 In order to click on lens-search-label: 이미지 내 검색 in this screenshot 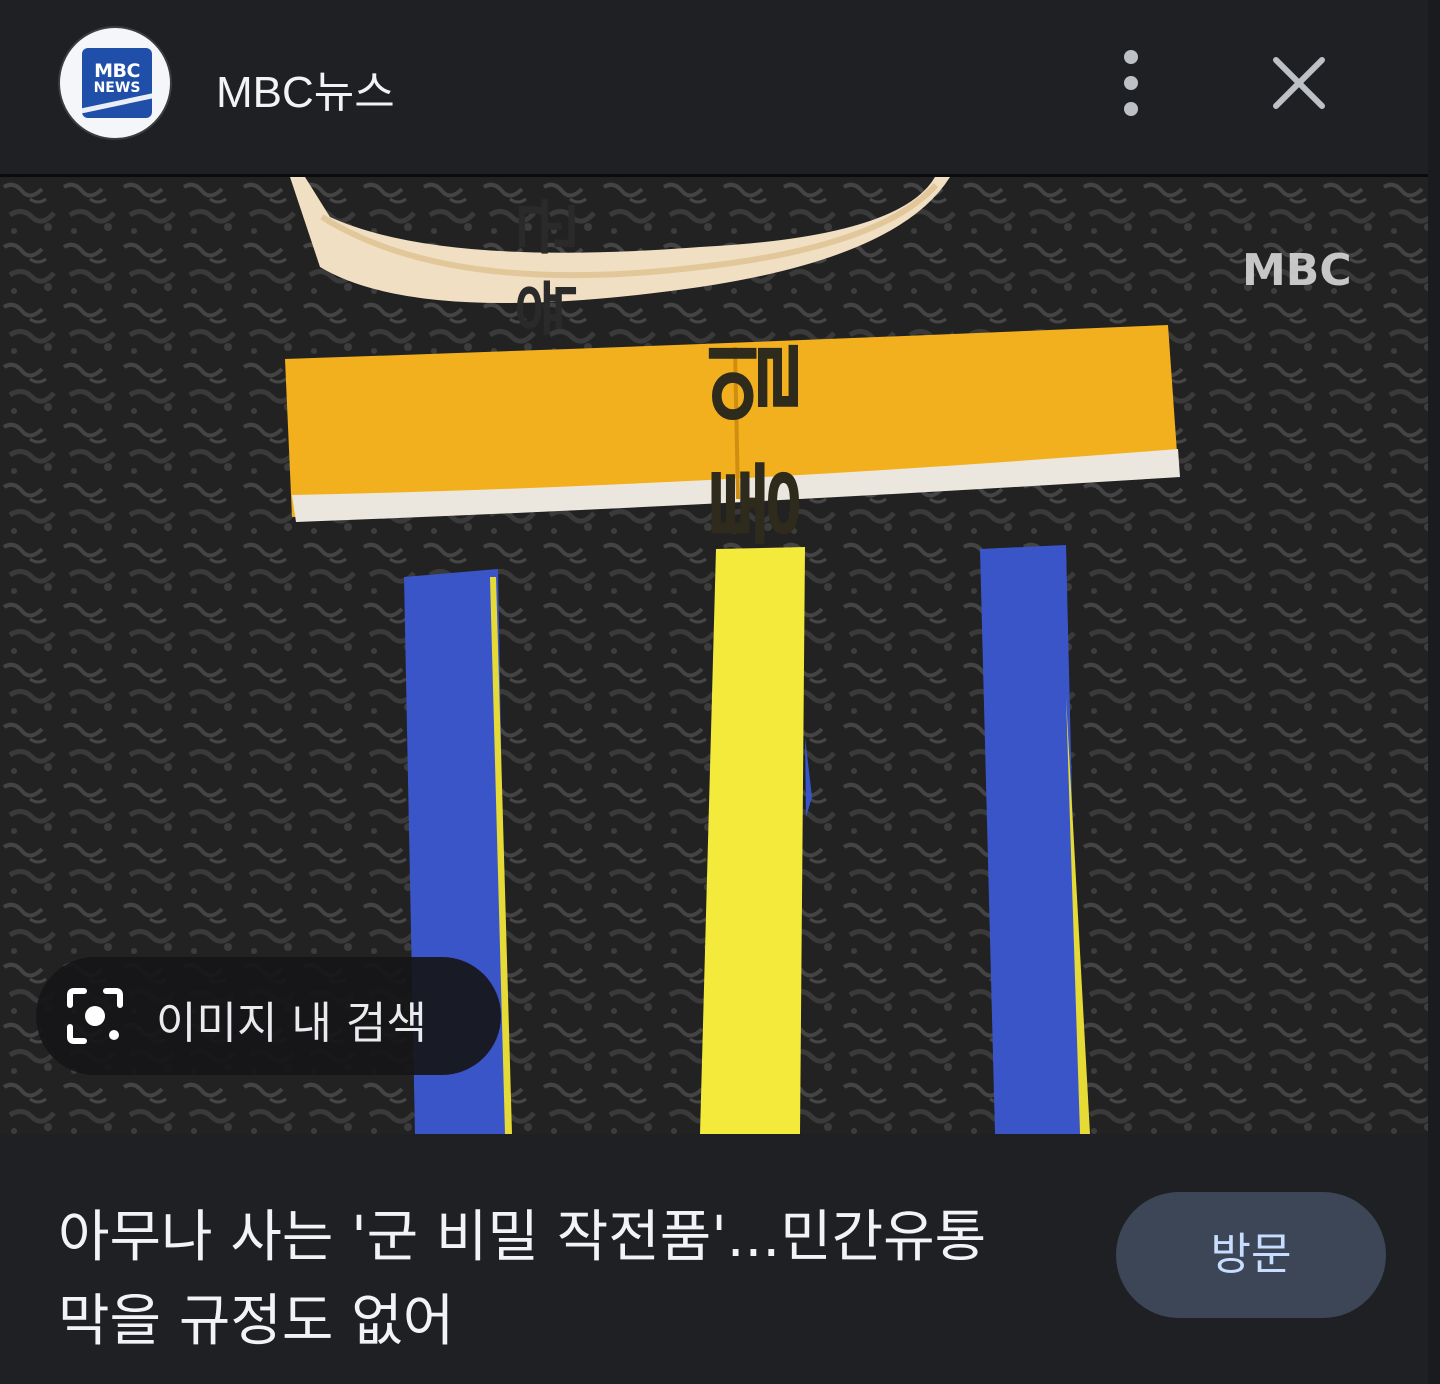, I will do `click(291, 1023)`.